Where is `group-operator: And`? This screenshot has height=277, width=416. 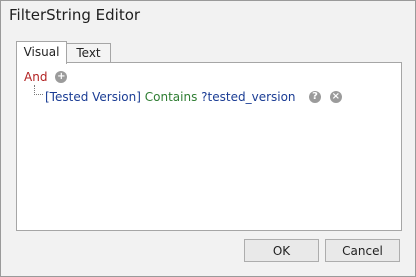 group-operator: And is located at coordinates (35, 77).